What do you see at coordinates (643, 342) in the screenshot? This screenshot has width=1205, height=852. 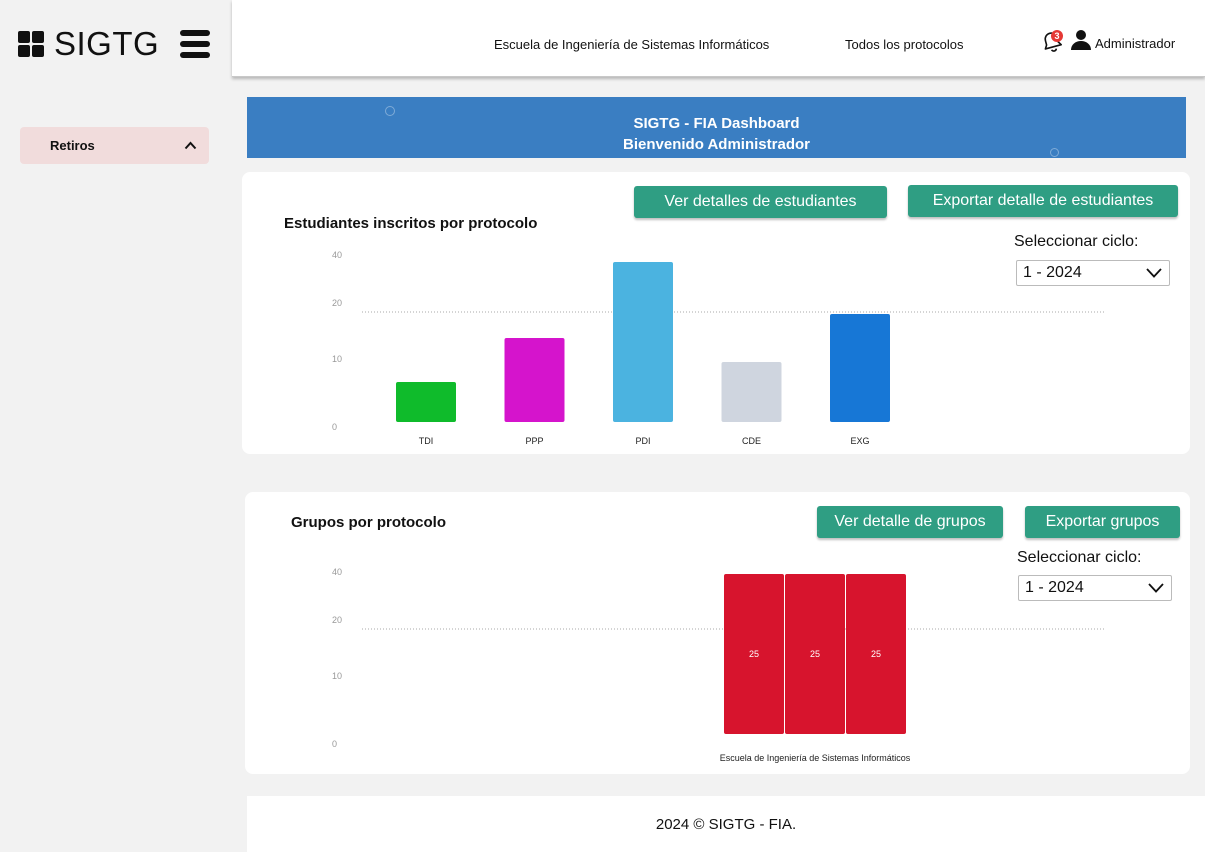 I see `bar-pdi` at bounding box center [643, 342].